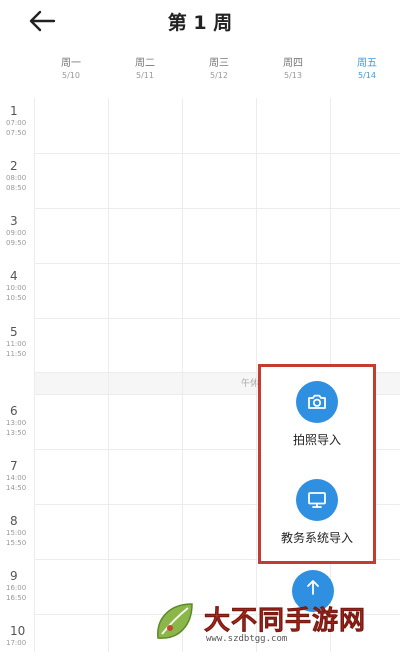 The image size is (400, 652). I want to click on period-number: 8, so click(14, 521).